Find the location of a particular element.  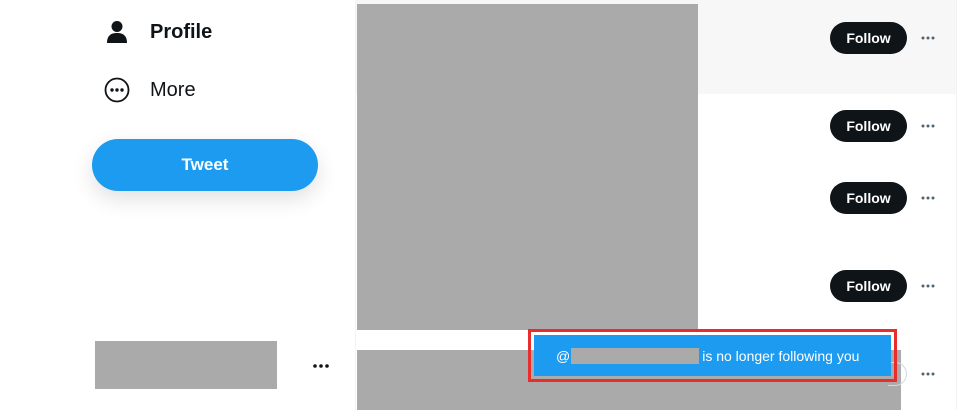

toast-notification: @ is no longer following you is located at coordinates (712, 355).